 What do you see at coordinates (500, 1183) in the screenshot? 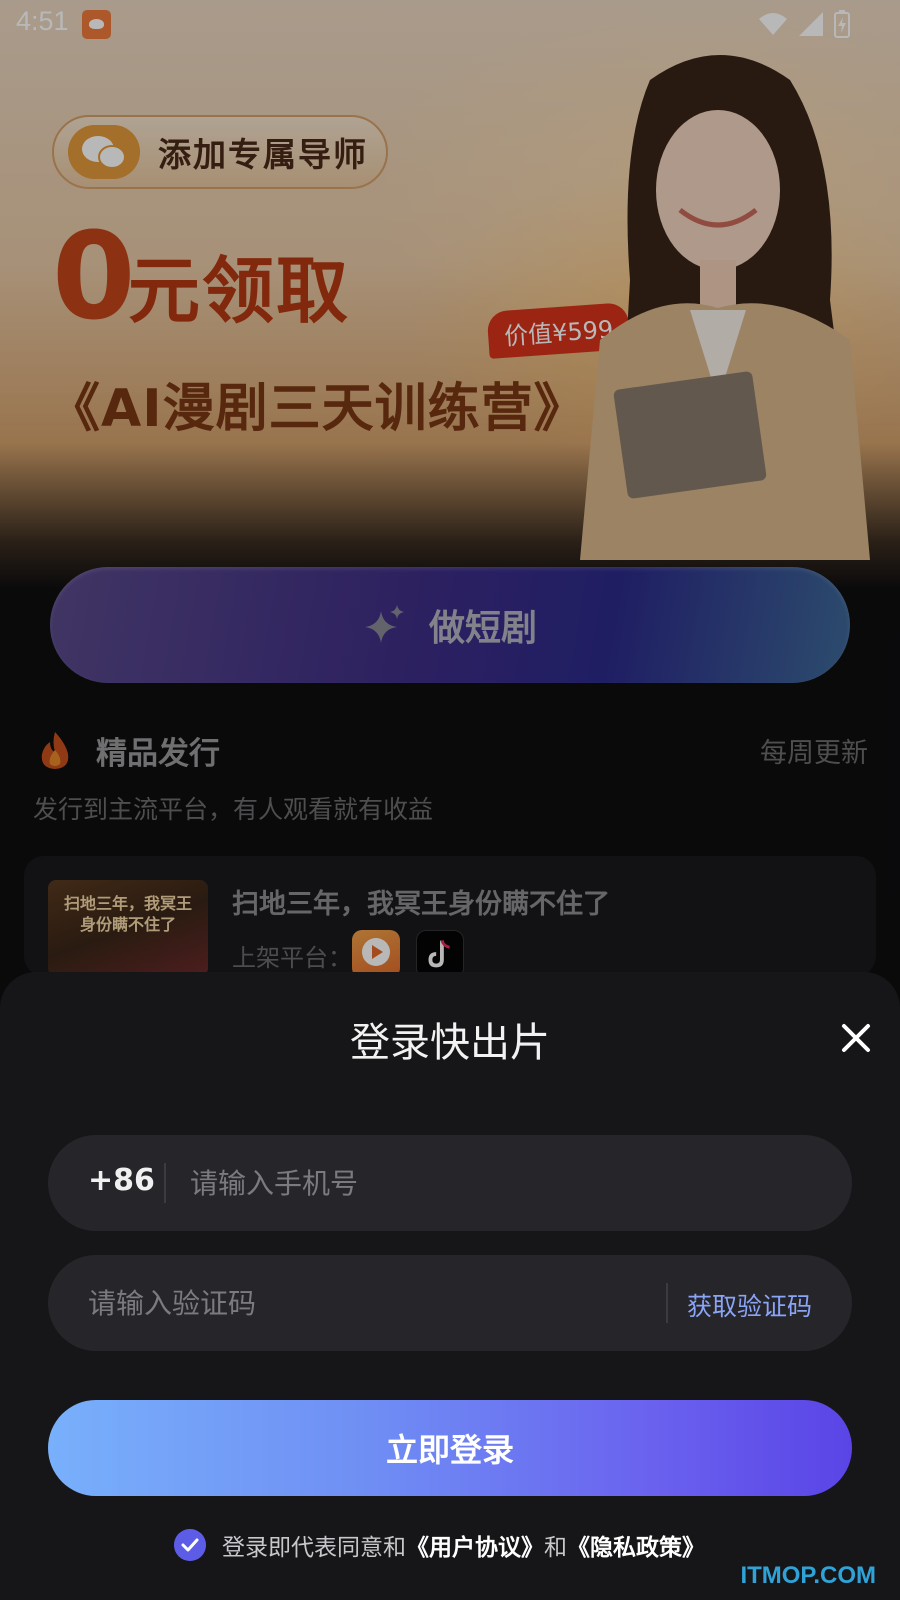
I see `phone-input` at bounding box center [500, 1183].